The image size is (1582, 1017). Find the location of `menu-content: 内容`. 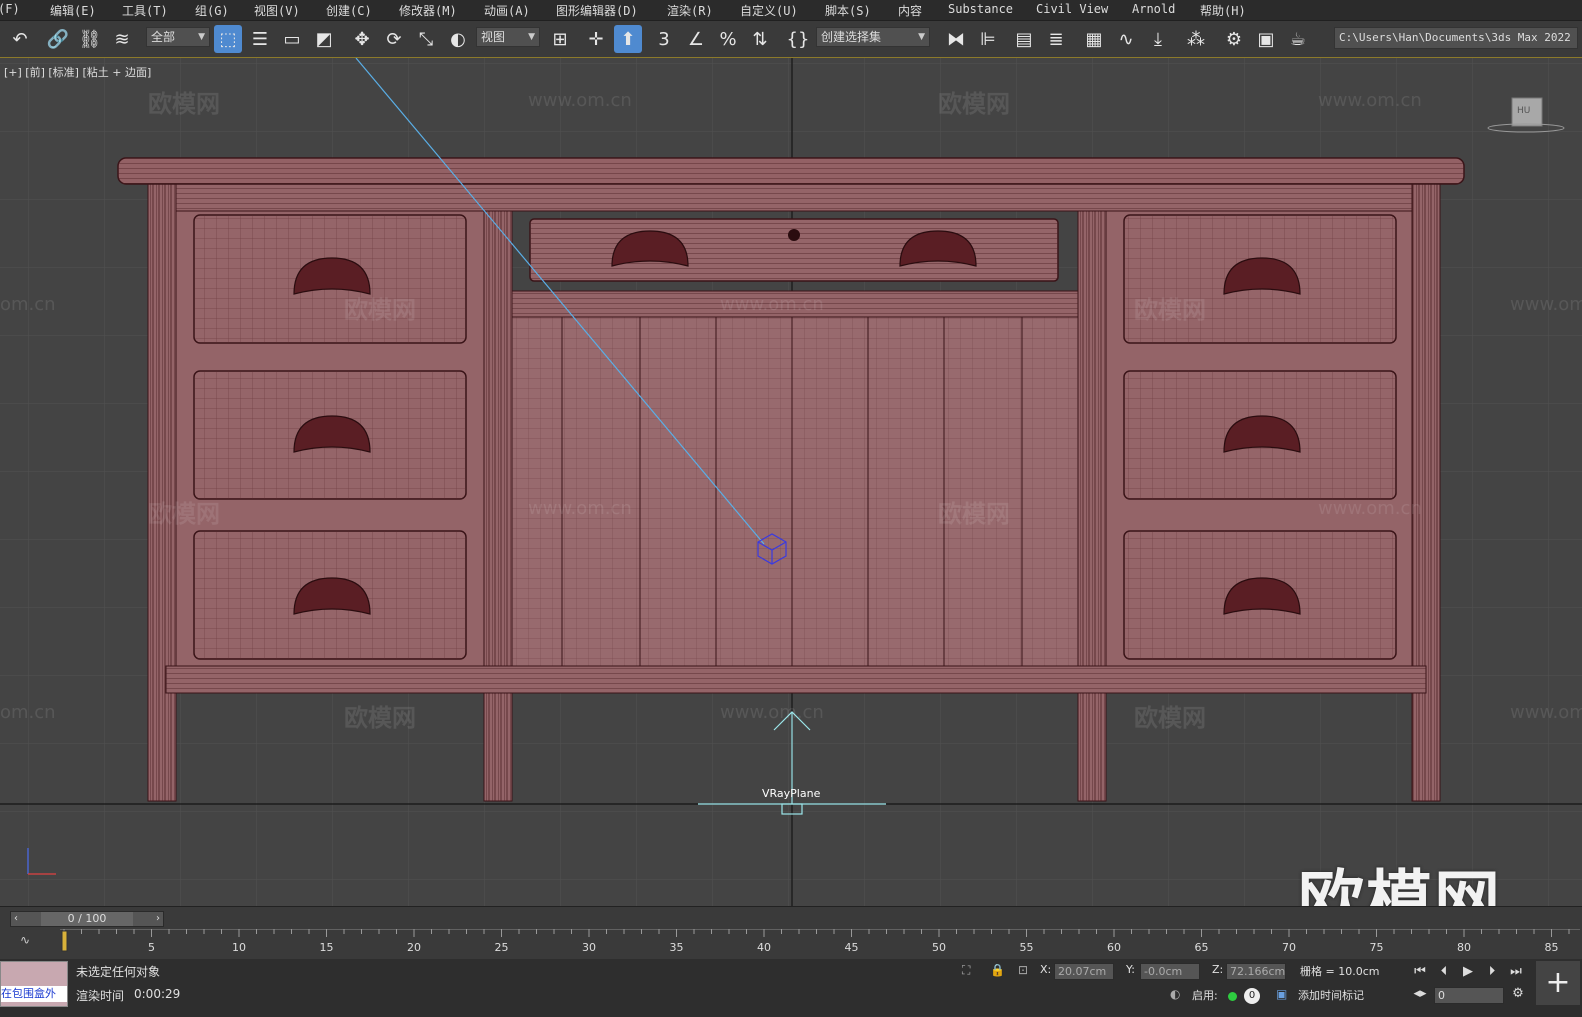

menu-content: 内容 is located at coordinates (910, 10).